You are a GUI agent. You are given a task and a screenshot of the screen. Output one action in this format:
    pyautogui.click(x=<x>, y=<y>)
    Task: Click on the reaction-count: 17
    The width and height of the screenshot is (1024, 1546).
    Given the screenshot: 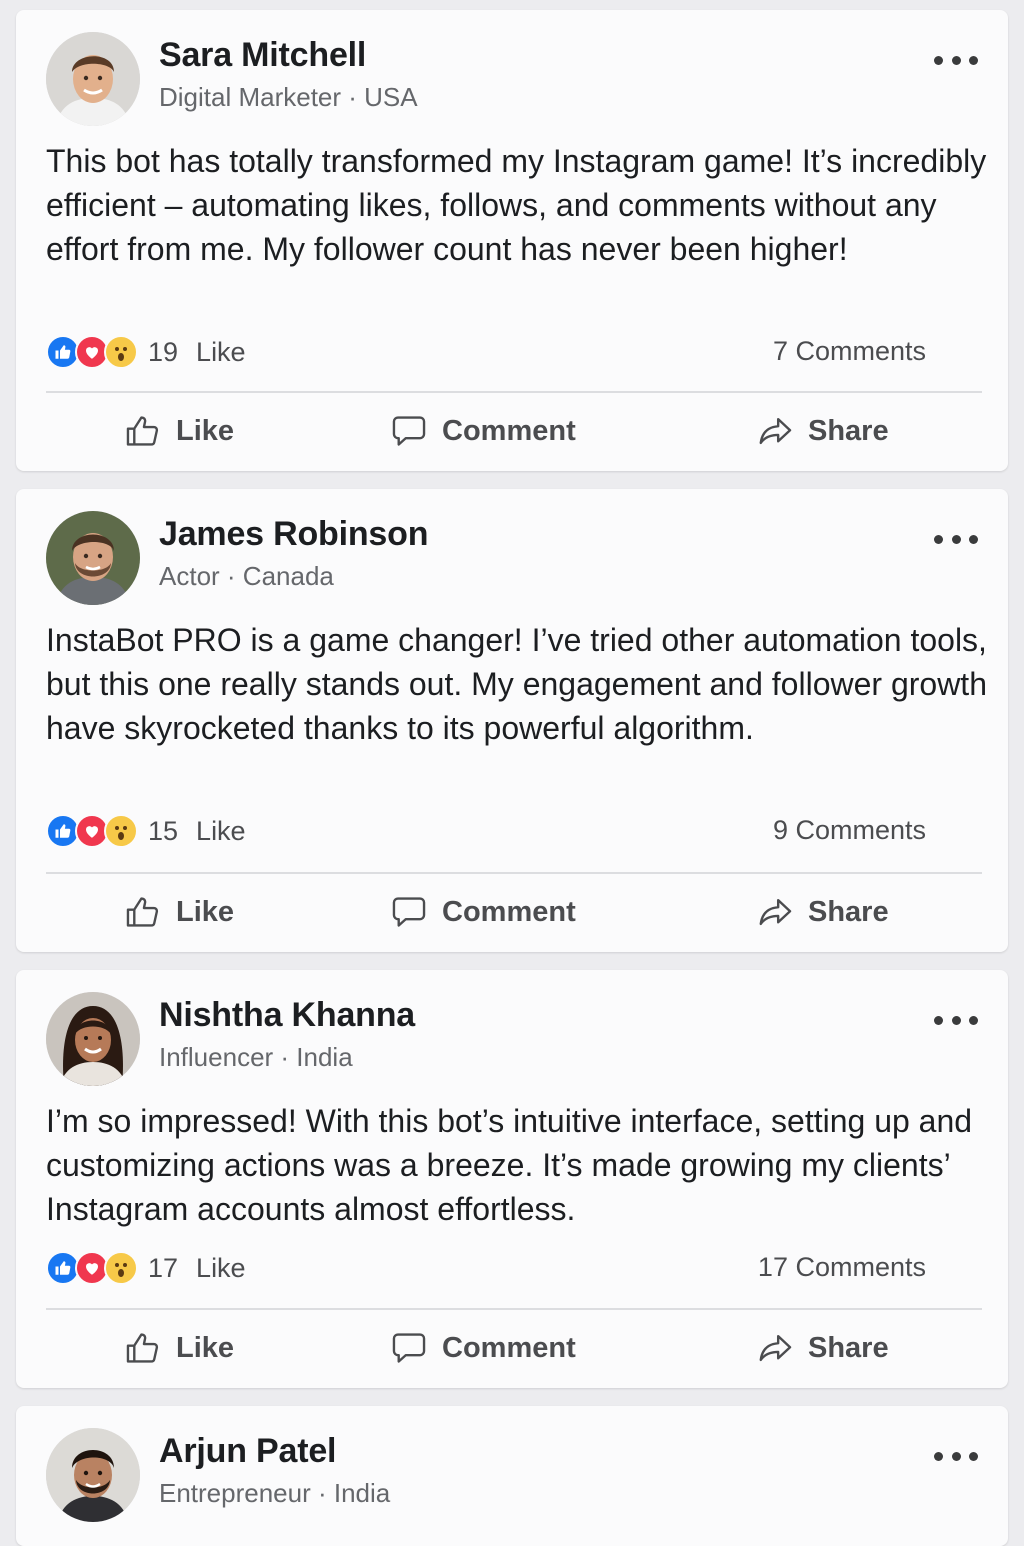 What is the action you would take?
    pyautogui.click(x=163, y=1267)
    